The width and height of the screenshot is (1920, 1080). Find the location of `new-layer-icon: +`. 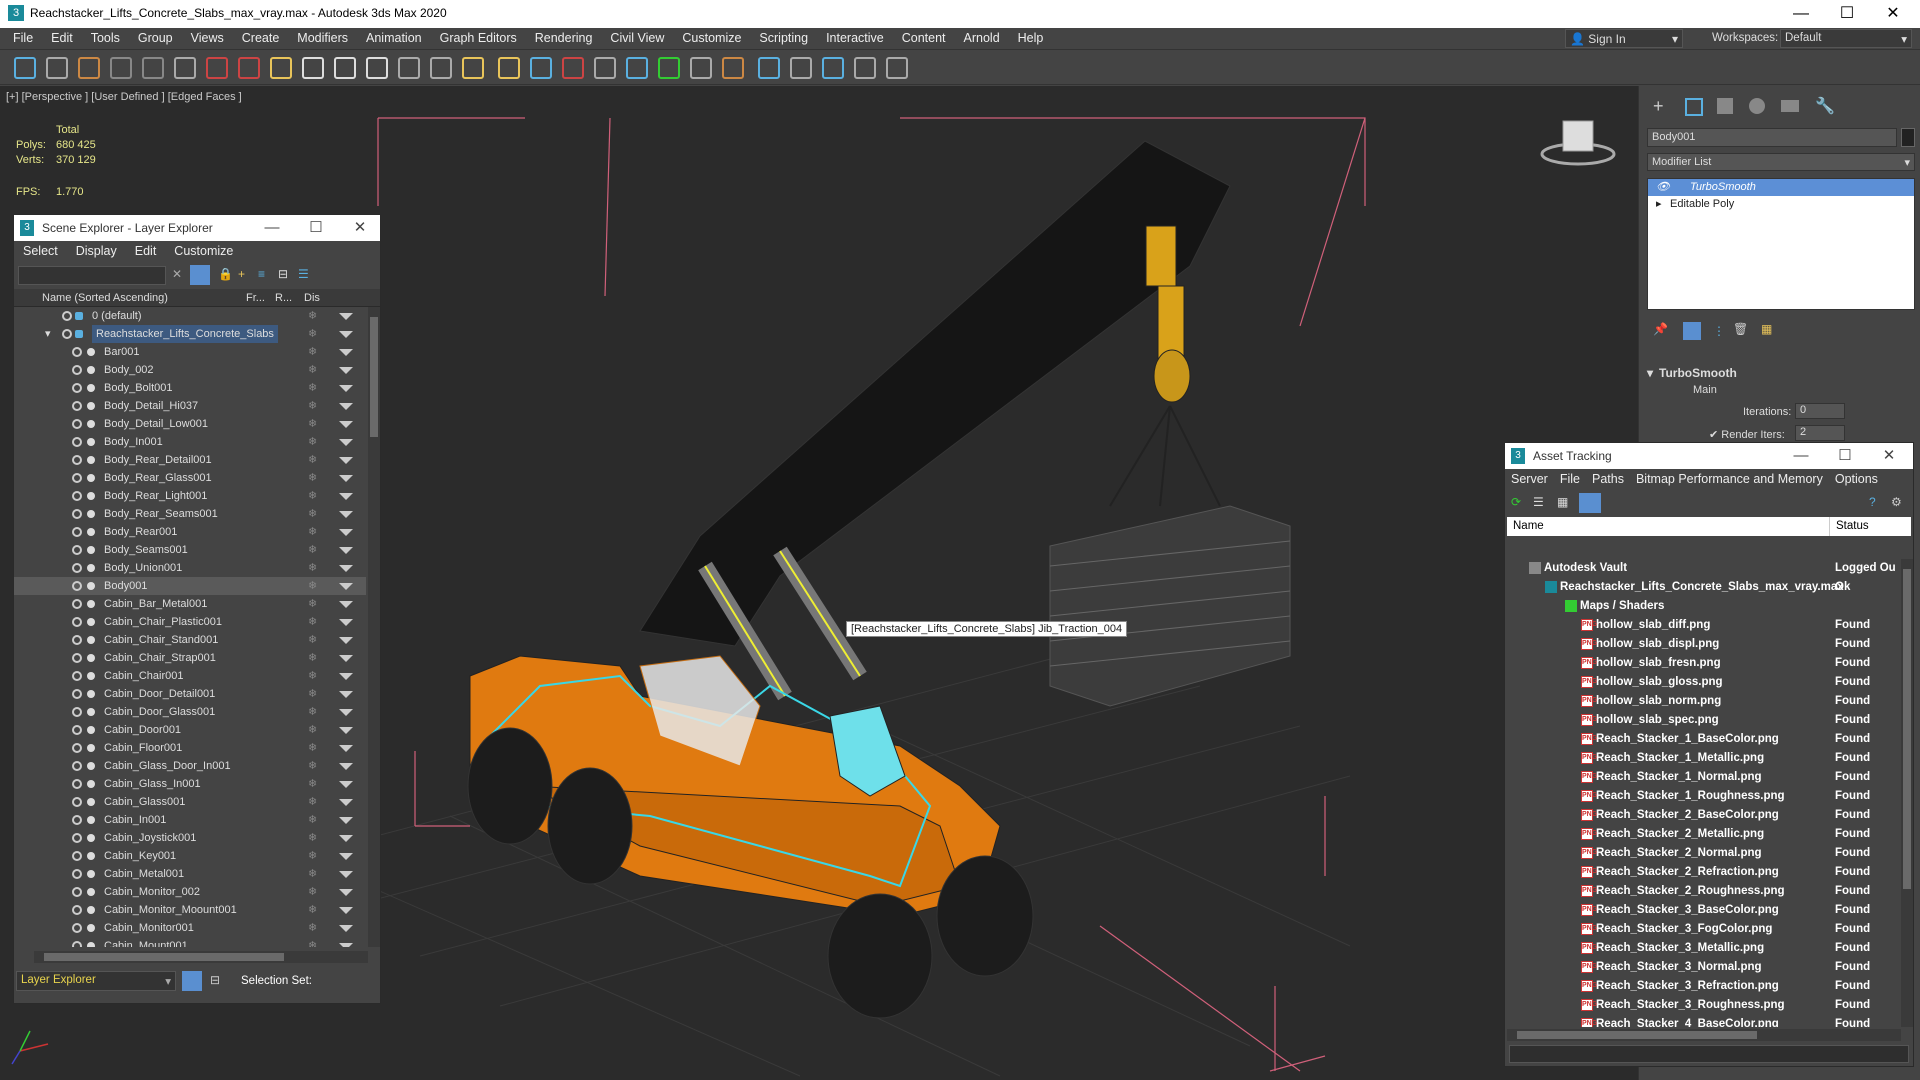

new-layer-icon: + is located at coordinates (241, 274).